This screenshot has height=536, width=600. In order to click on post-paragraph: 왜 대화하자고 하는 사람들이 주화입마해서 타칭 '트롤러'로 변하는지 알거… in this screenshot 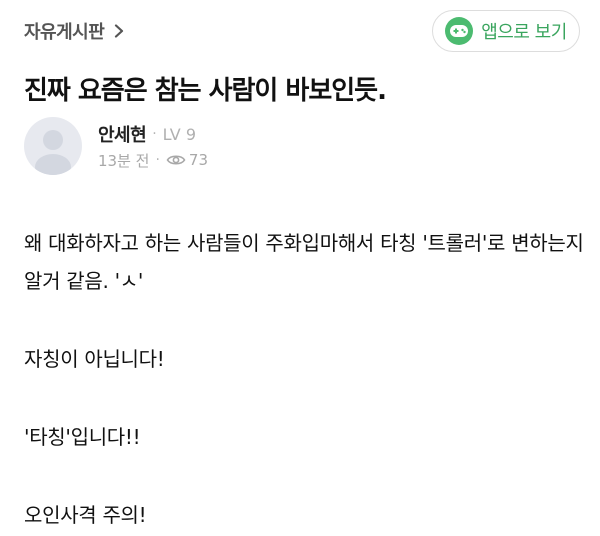, I will do `click(304, 262)`.